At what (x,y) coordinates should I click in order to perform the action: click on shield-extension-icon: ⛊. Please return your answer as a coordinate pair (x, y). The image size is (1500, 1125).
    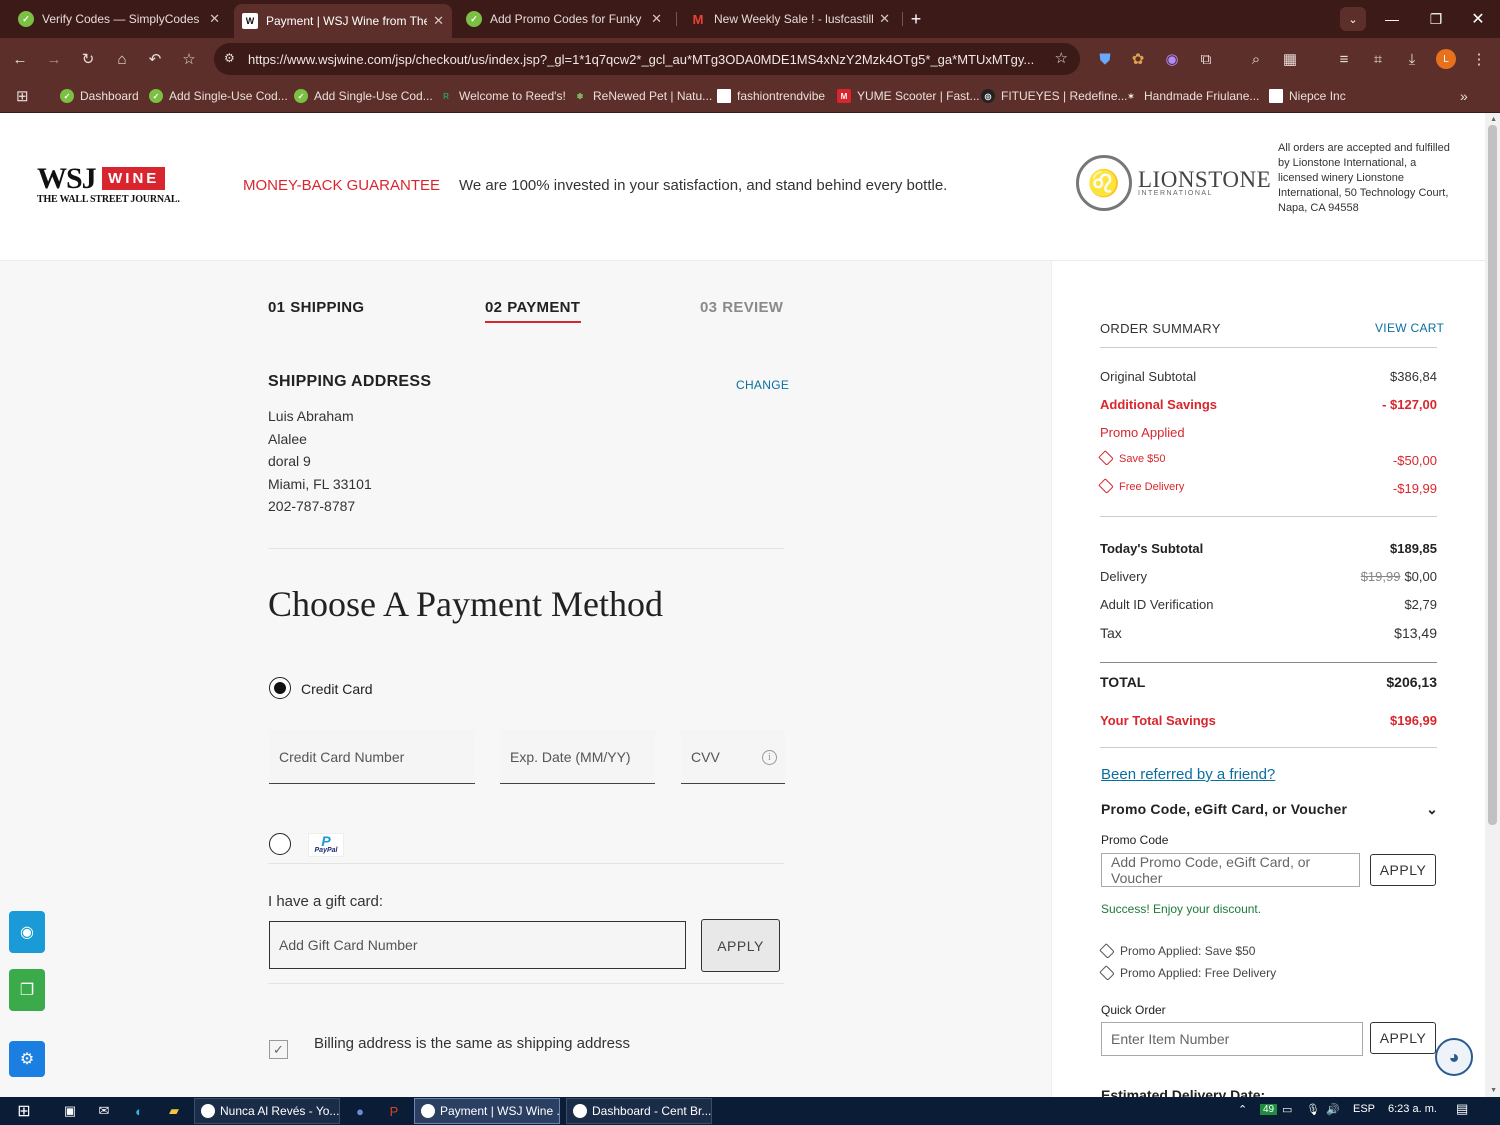
    Looking at the image, I should click on (1105, 59).